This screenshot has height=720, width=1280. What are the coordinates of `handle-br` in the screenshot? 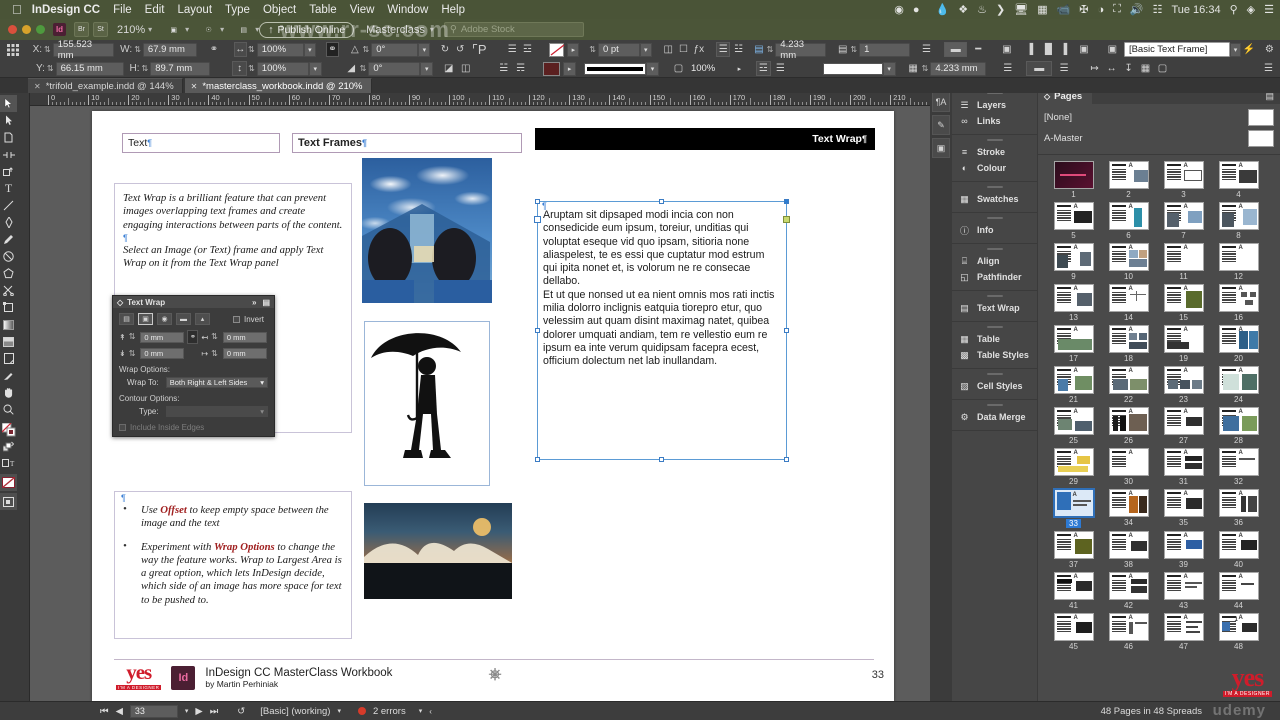 It's located at (786, 459).